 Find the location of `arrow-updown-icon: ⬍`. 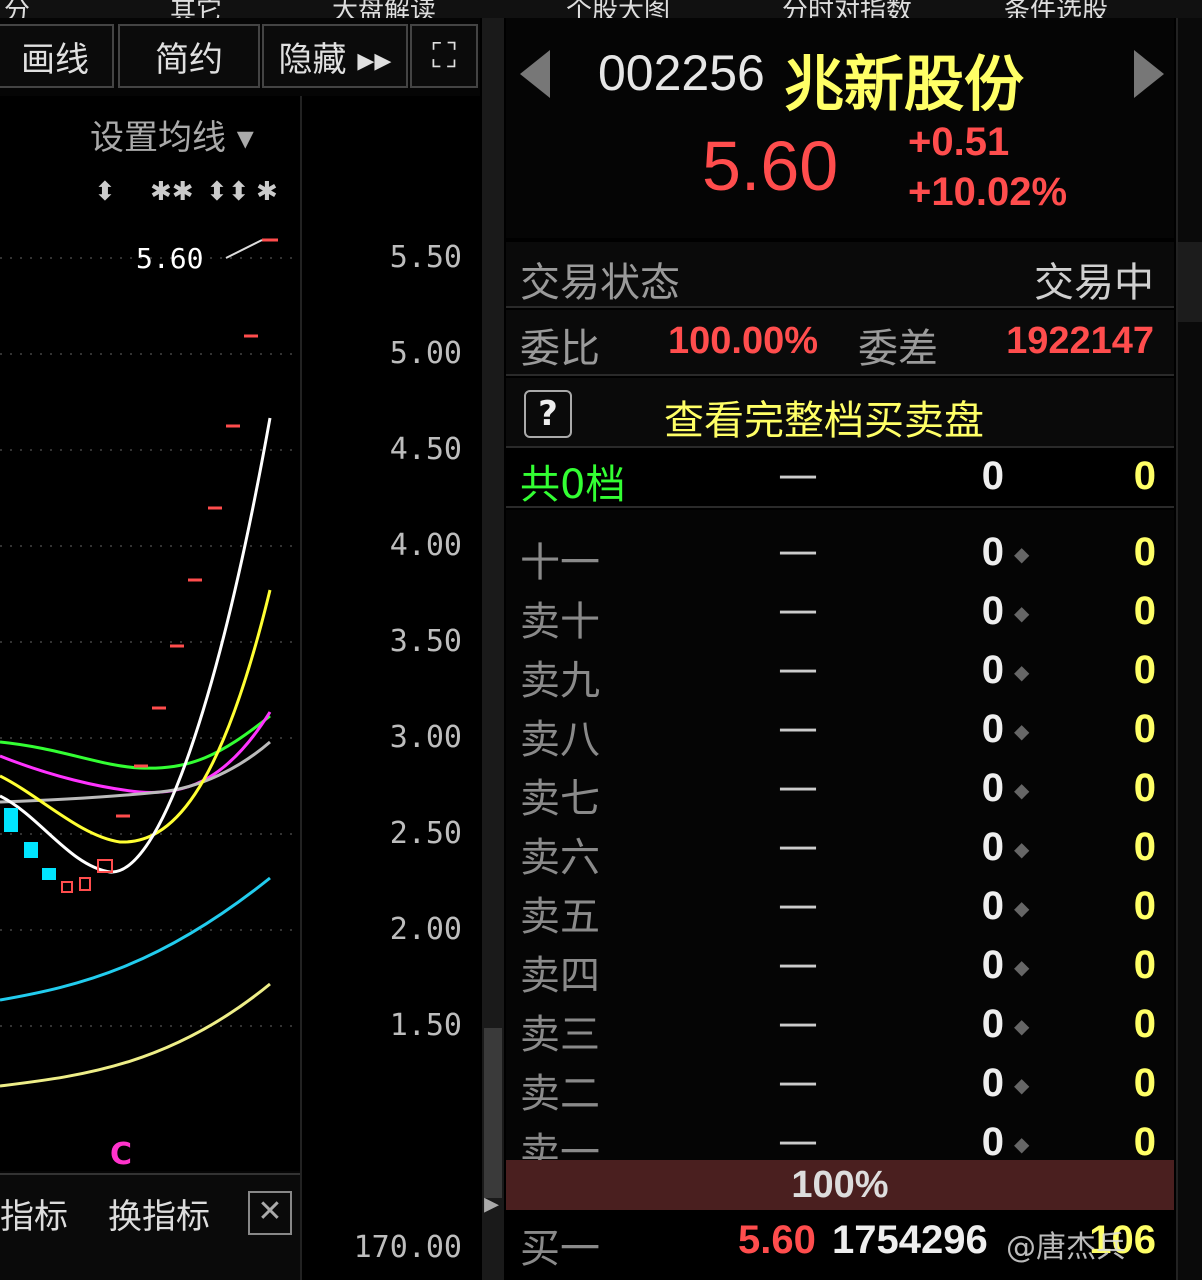

arrow-updown-icon: ⬍ is located at coordinates (105, 192).